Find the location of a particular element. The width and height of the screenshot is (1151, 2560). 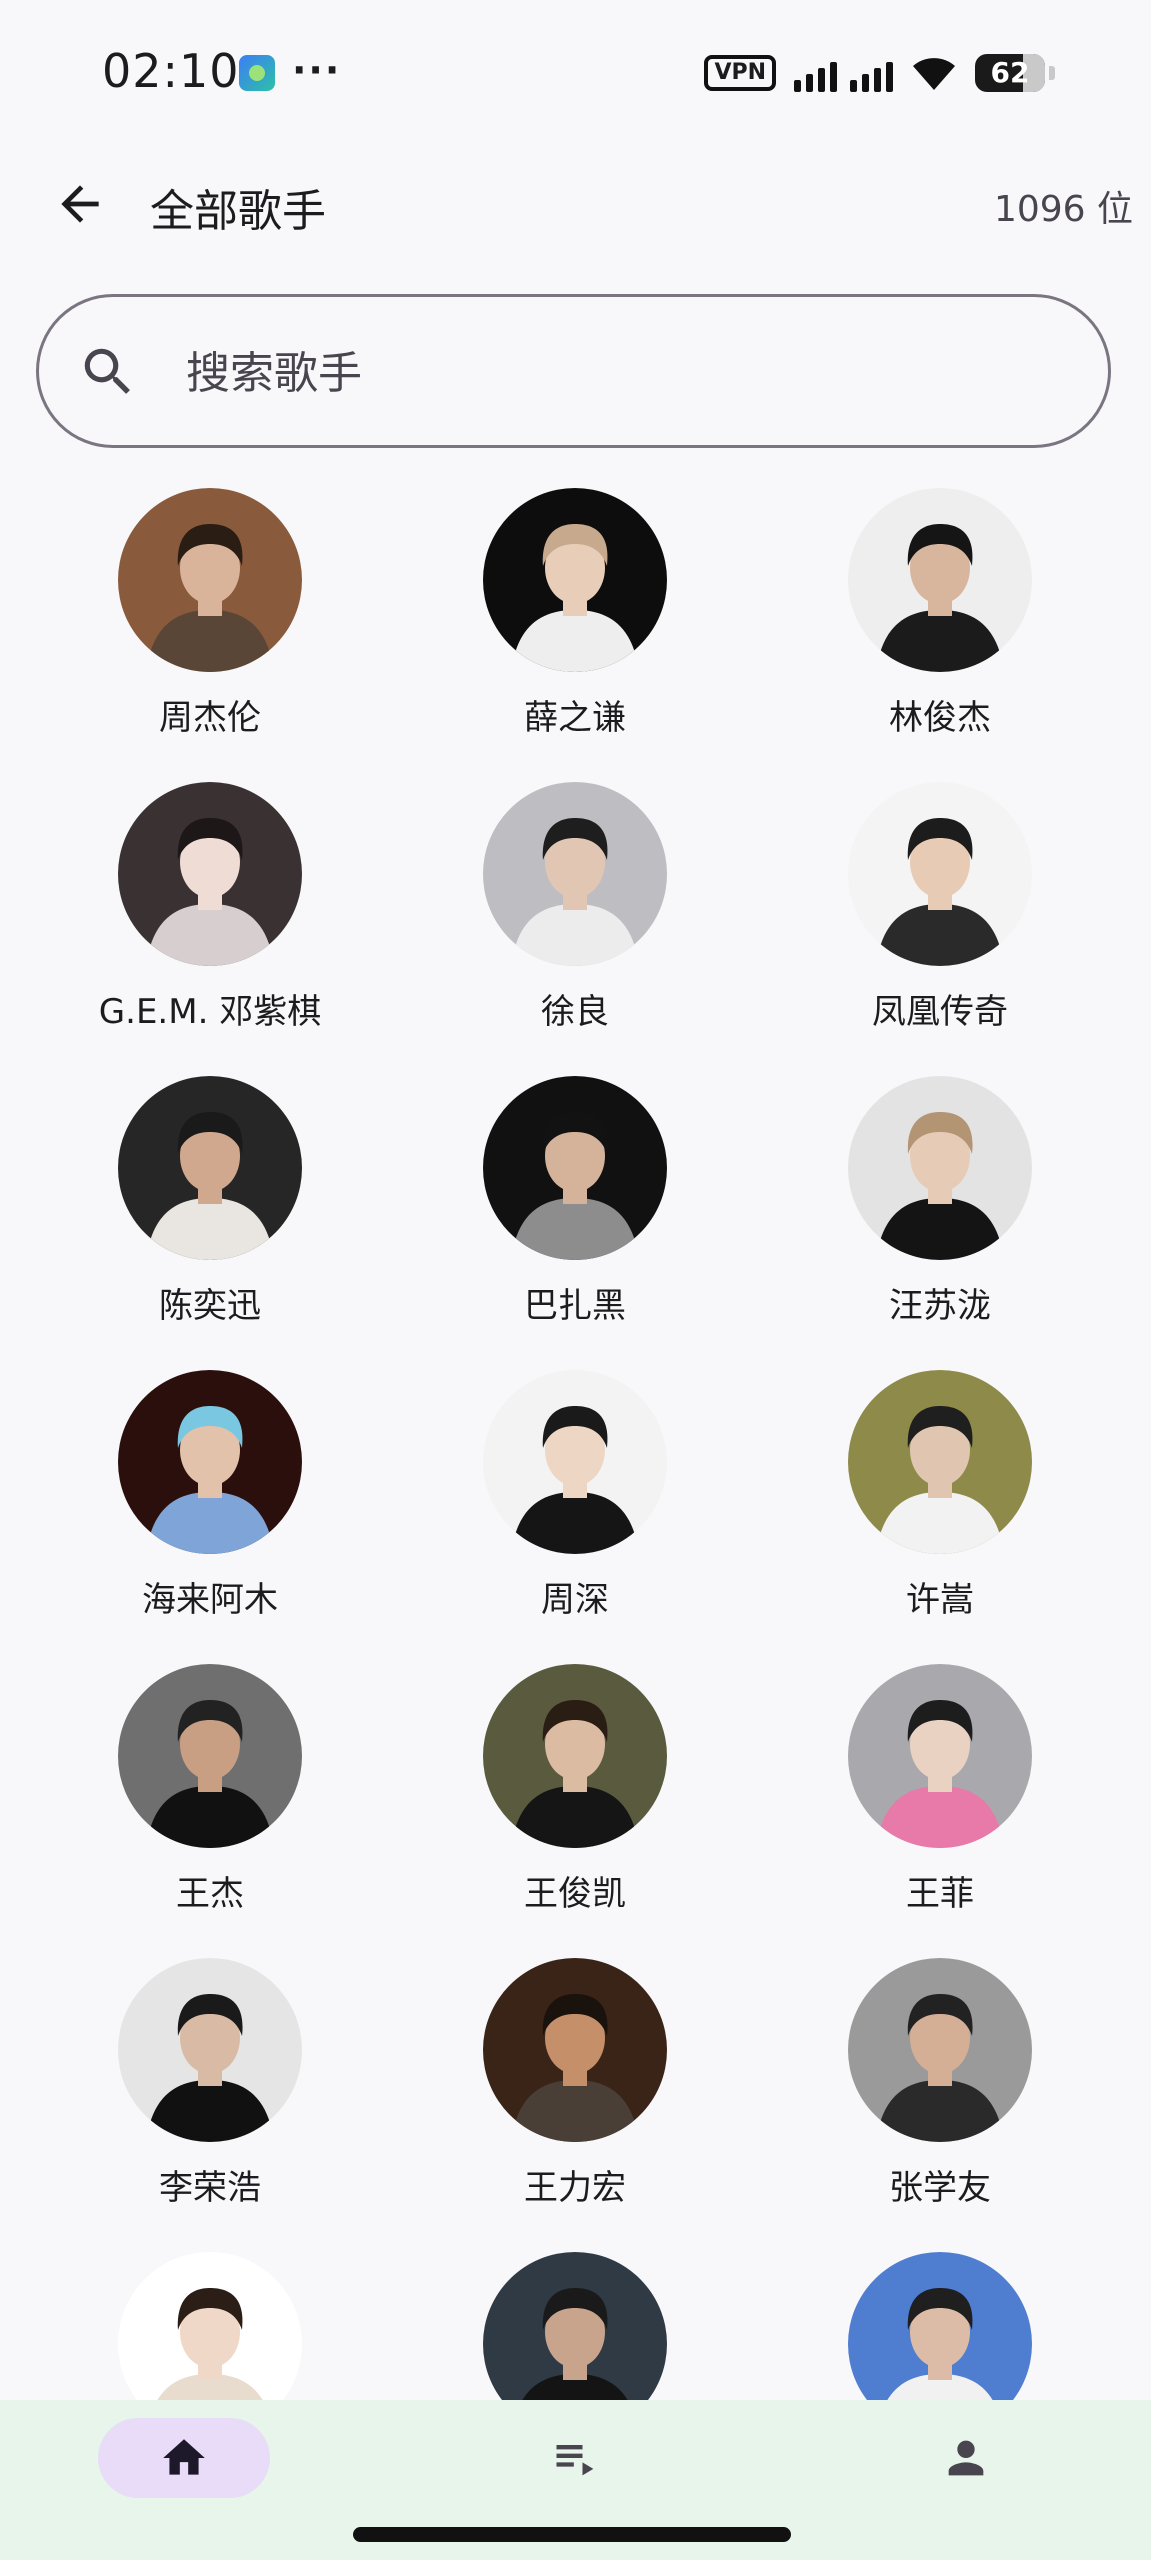

playlist-play-icon is located at coordinates (575, 2460).